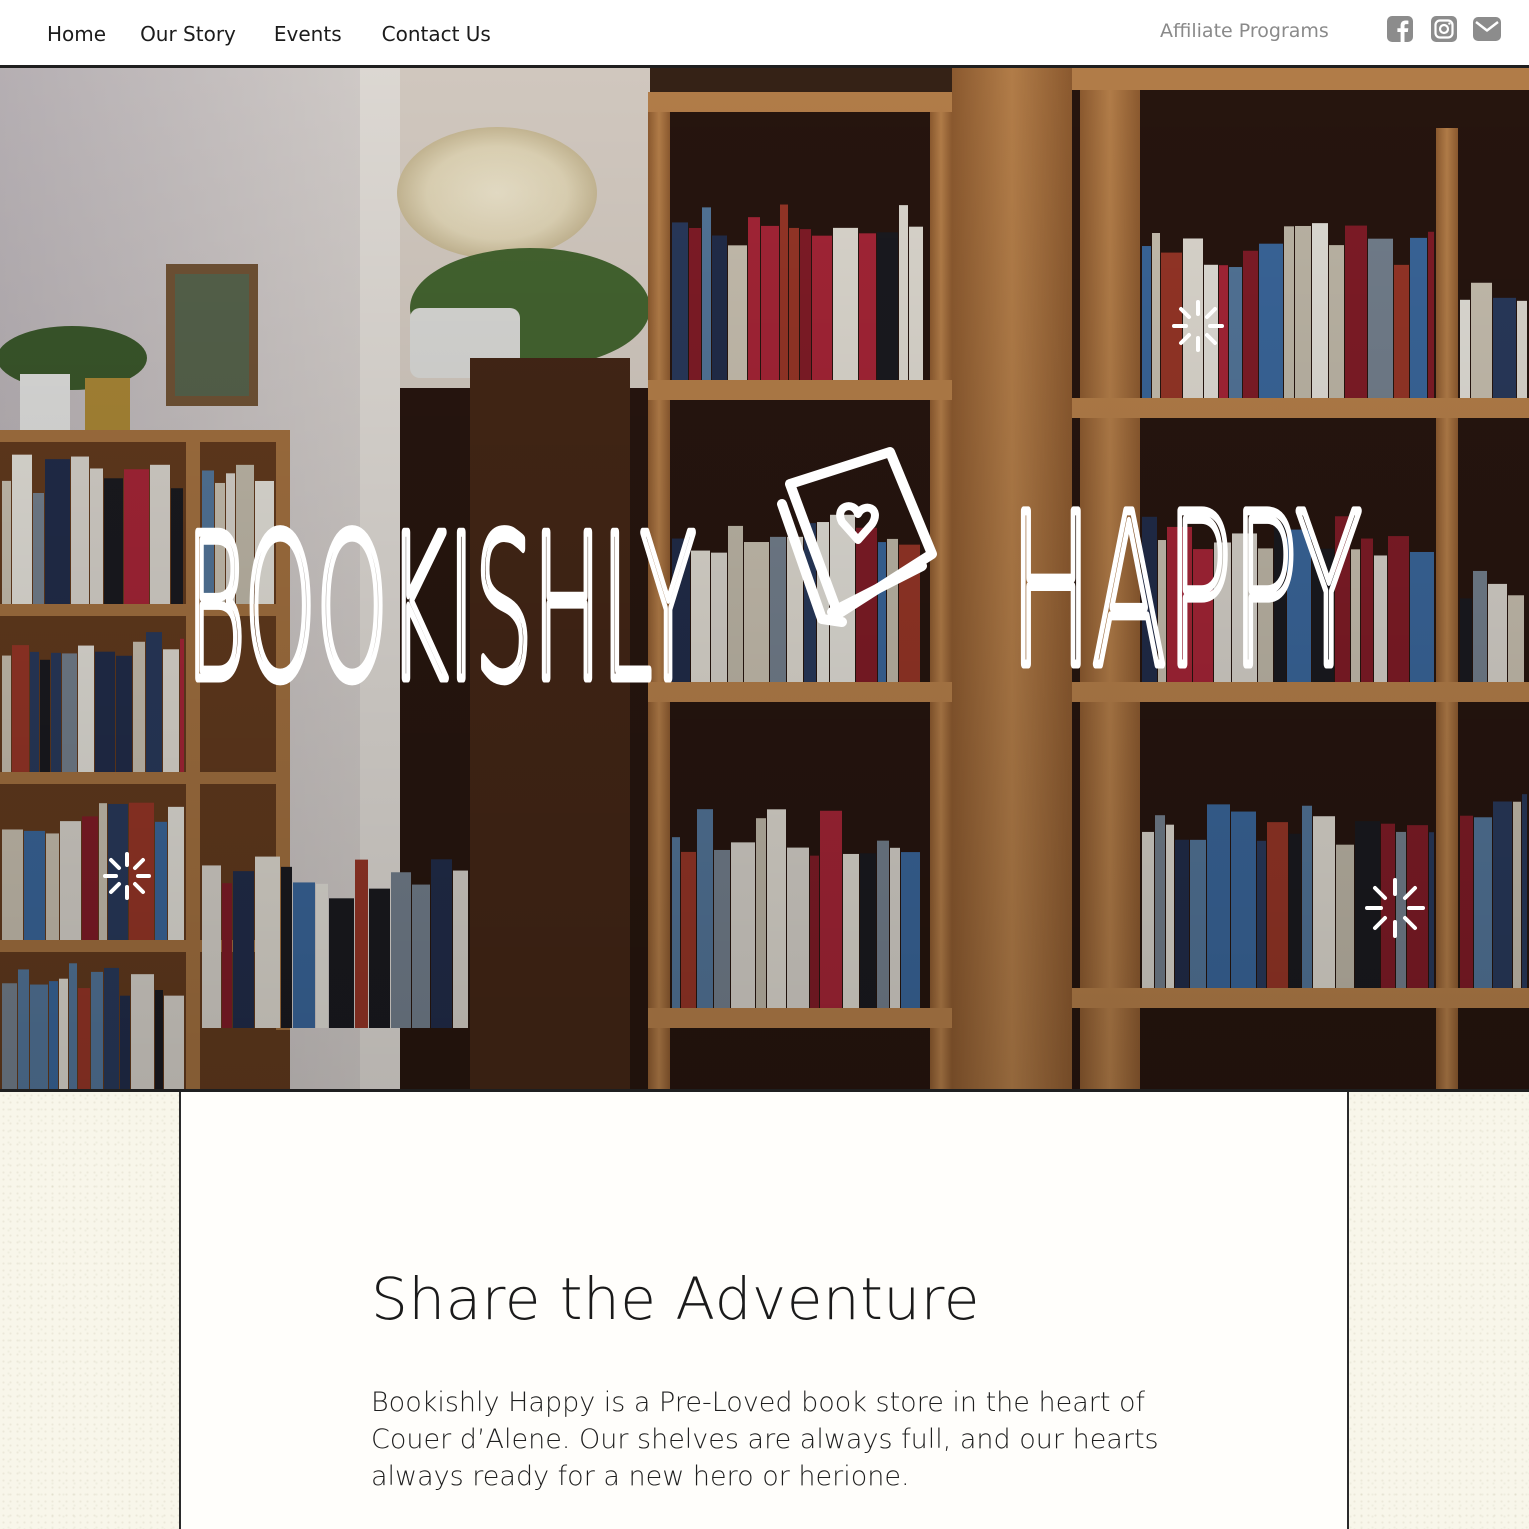 This screenshot has height=1529, width=1529. I want to click on main-nav: Home Our Story Events Contact Us, so click(286, 34).